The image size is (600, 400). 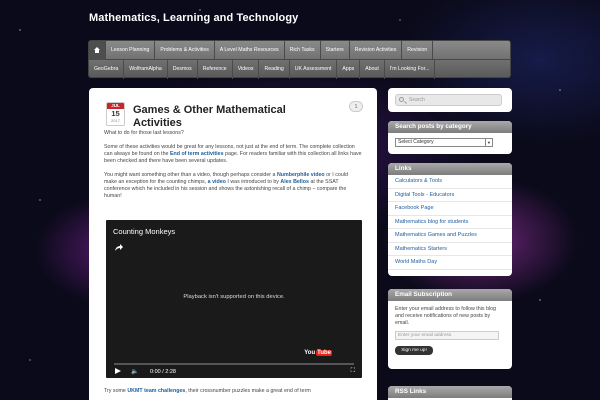 I want to click on video-controls: You Tube 🔈 0:00 / 2:28 ⛶, so click(x=234, y=364).